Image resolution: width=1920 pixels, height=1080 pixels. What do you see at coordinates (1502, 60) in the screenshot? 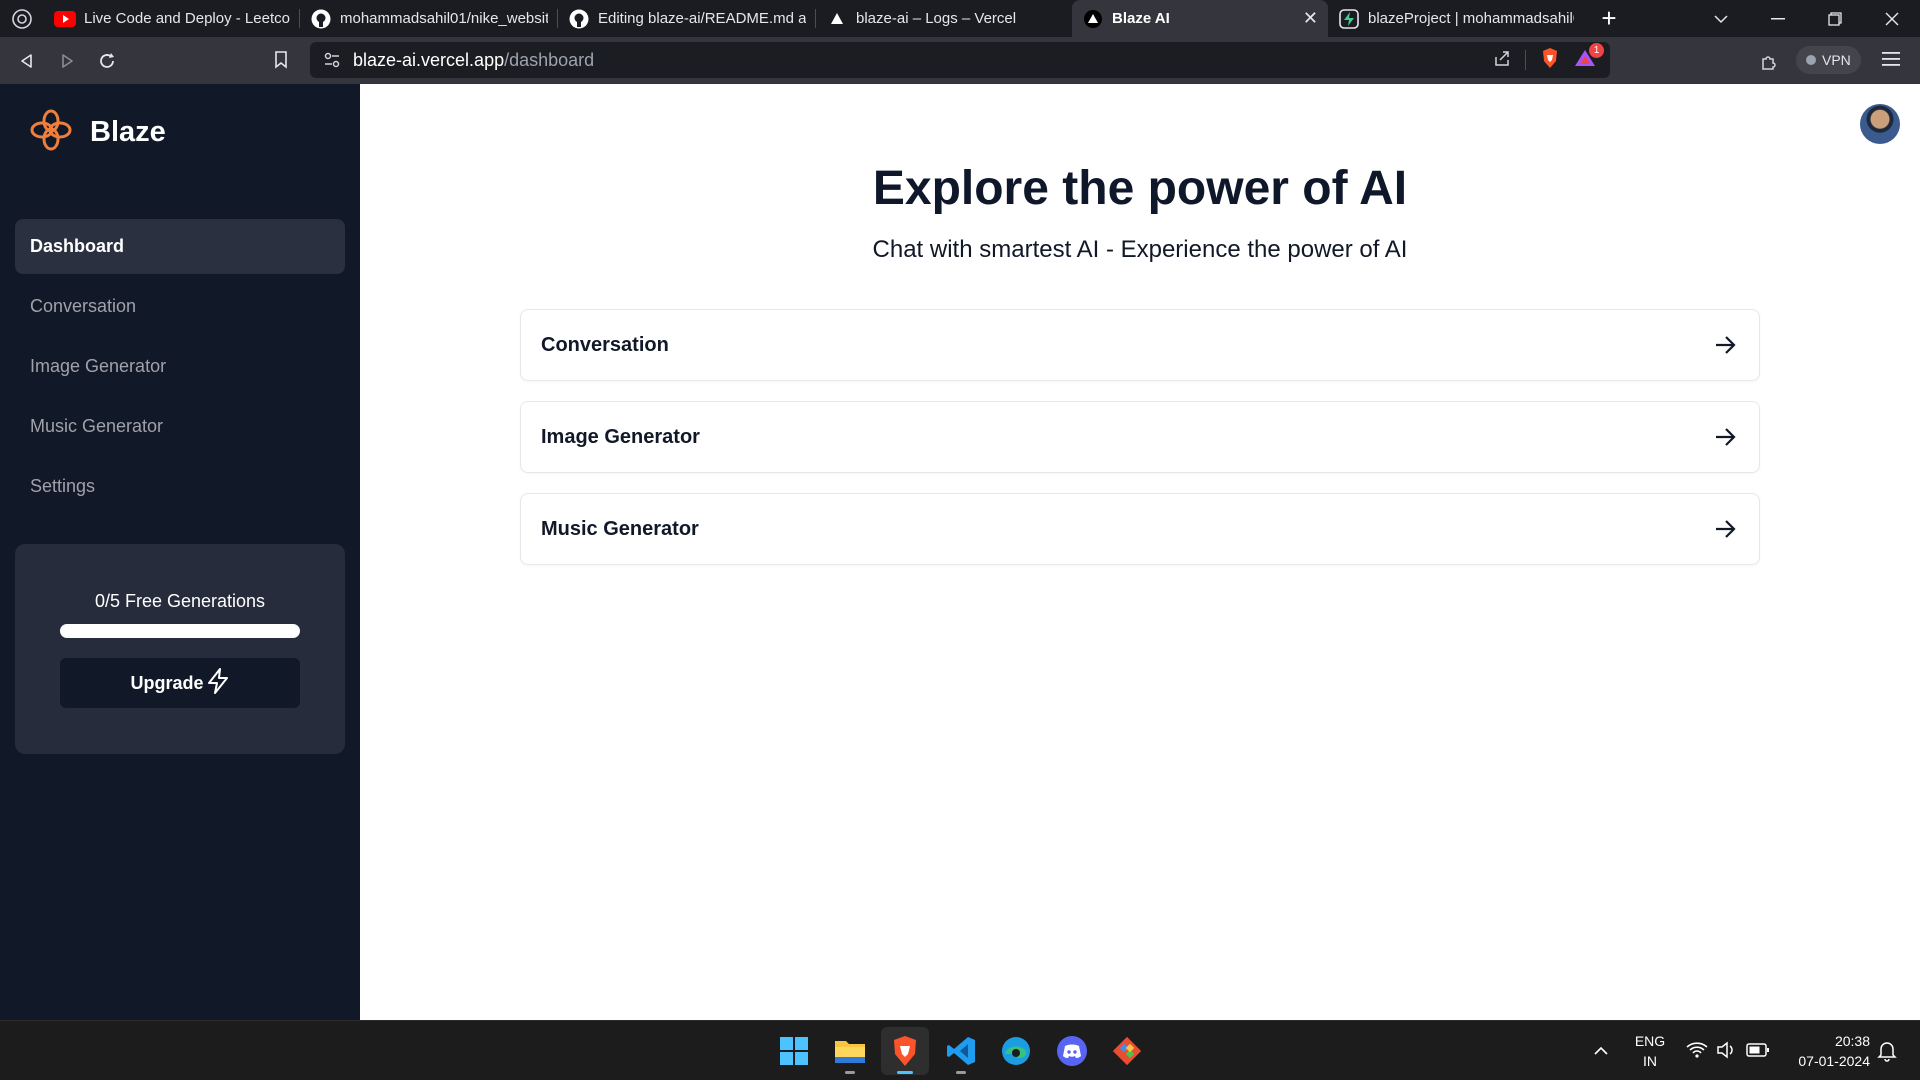
I see `share-icon` at bounding box center [1502, 60].